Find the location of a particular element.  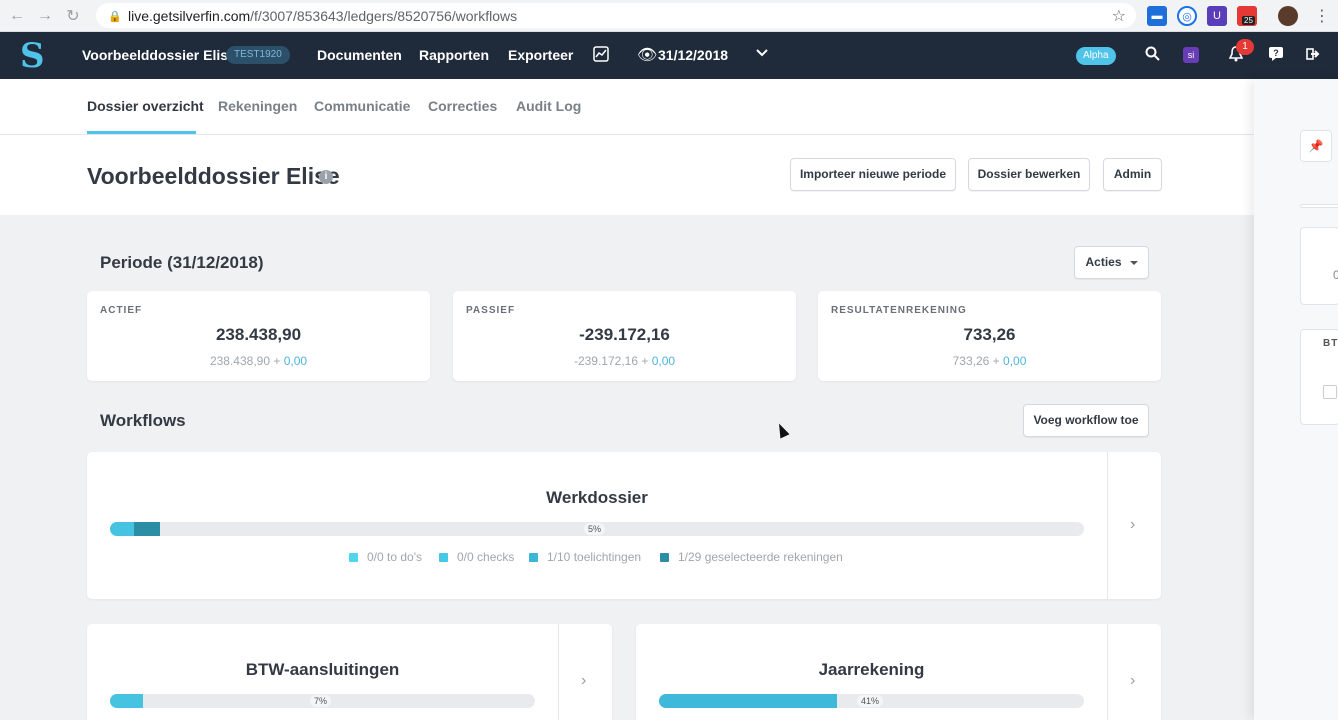

add-workflow-button: Voeg workflow toe is located at coordinates (1086, 420).